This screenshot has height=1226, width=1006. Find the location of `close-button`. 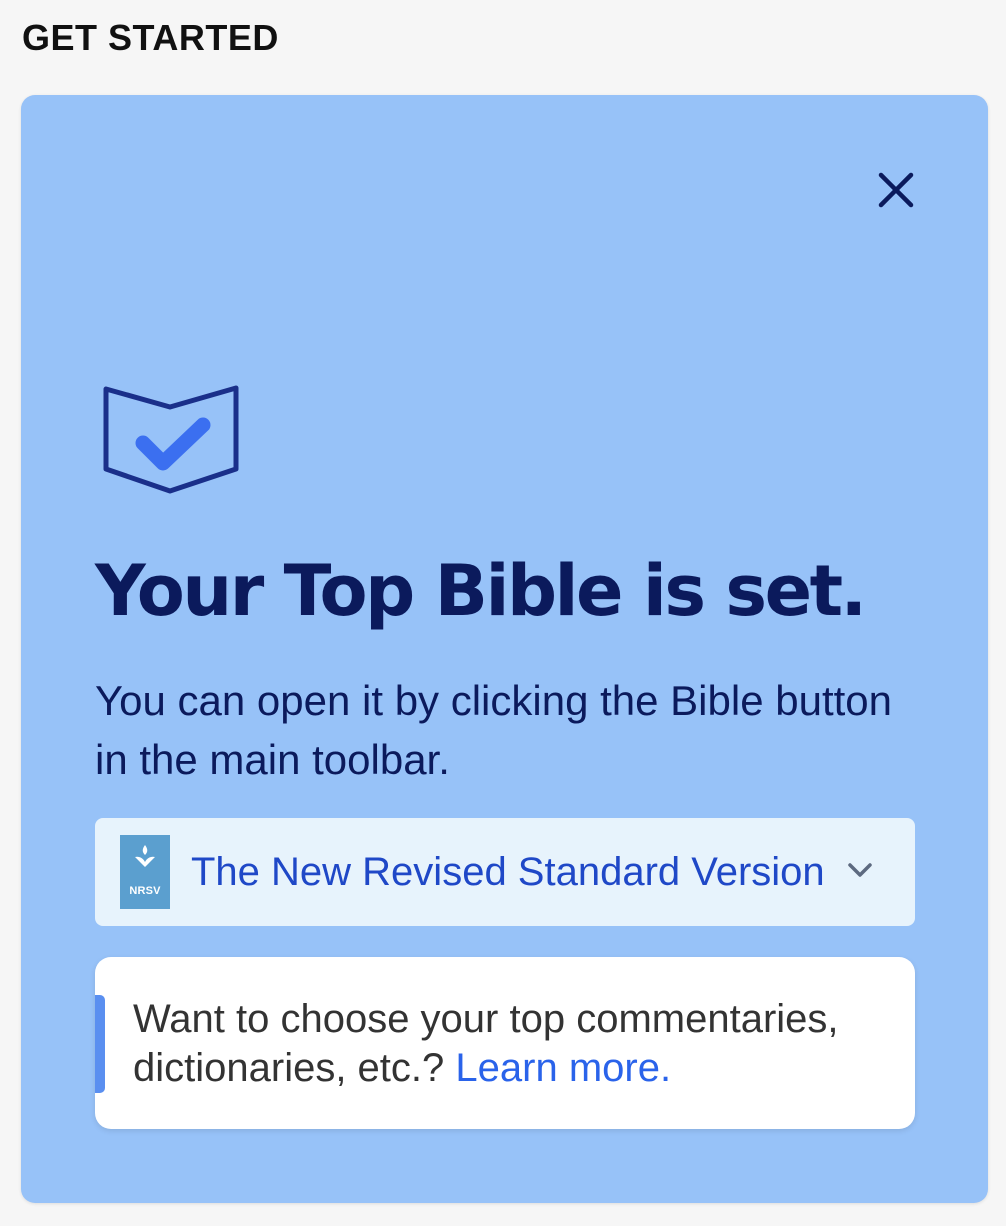

close-button is located at coordinates (896, 190).